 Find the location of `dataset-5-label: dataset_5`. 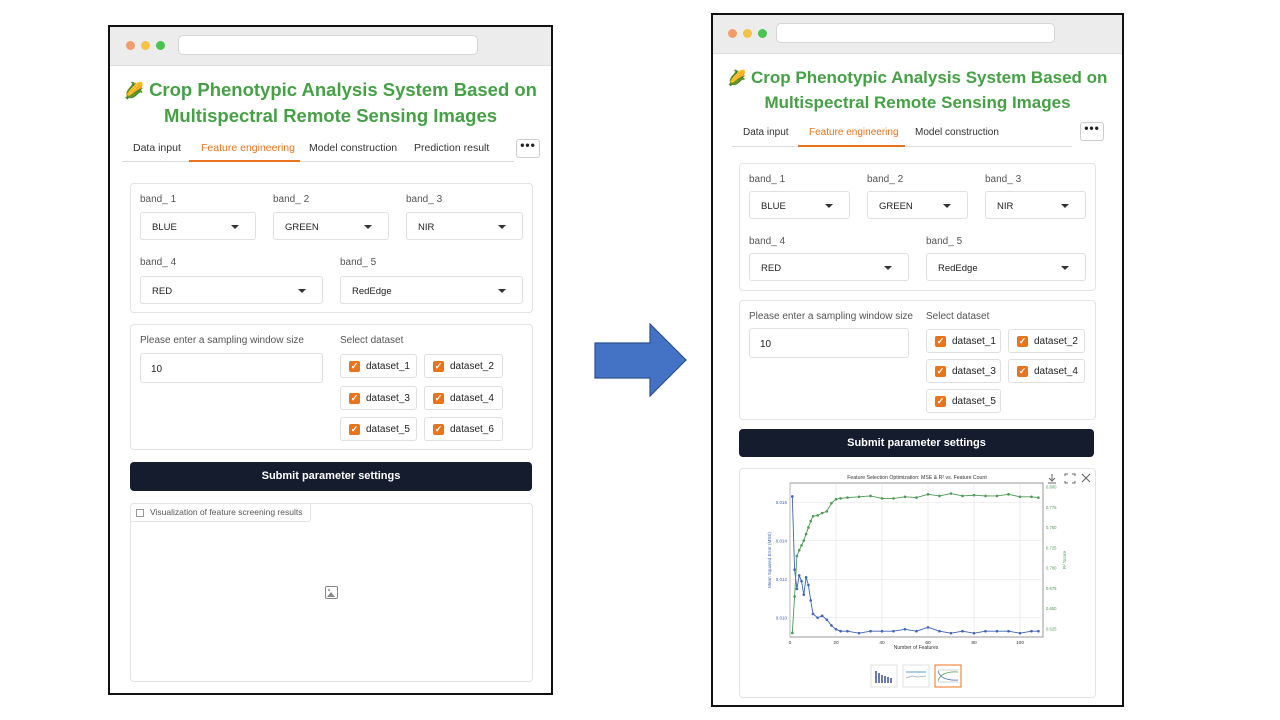

dataset-5-label: dataset_5 is located at coordinates (974, 401).